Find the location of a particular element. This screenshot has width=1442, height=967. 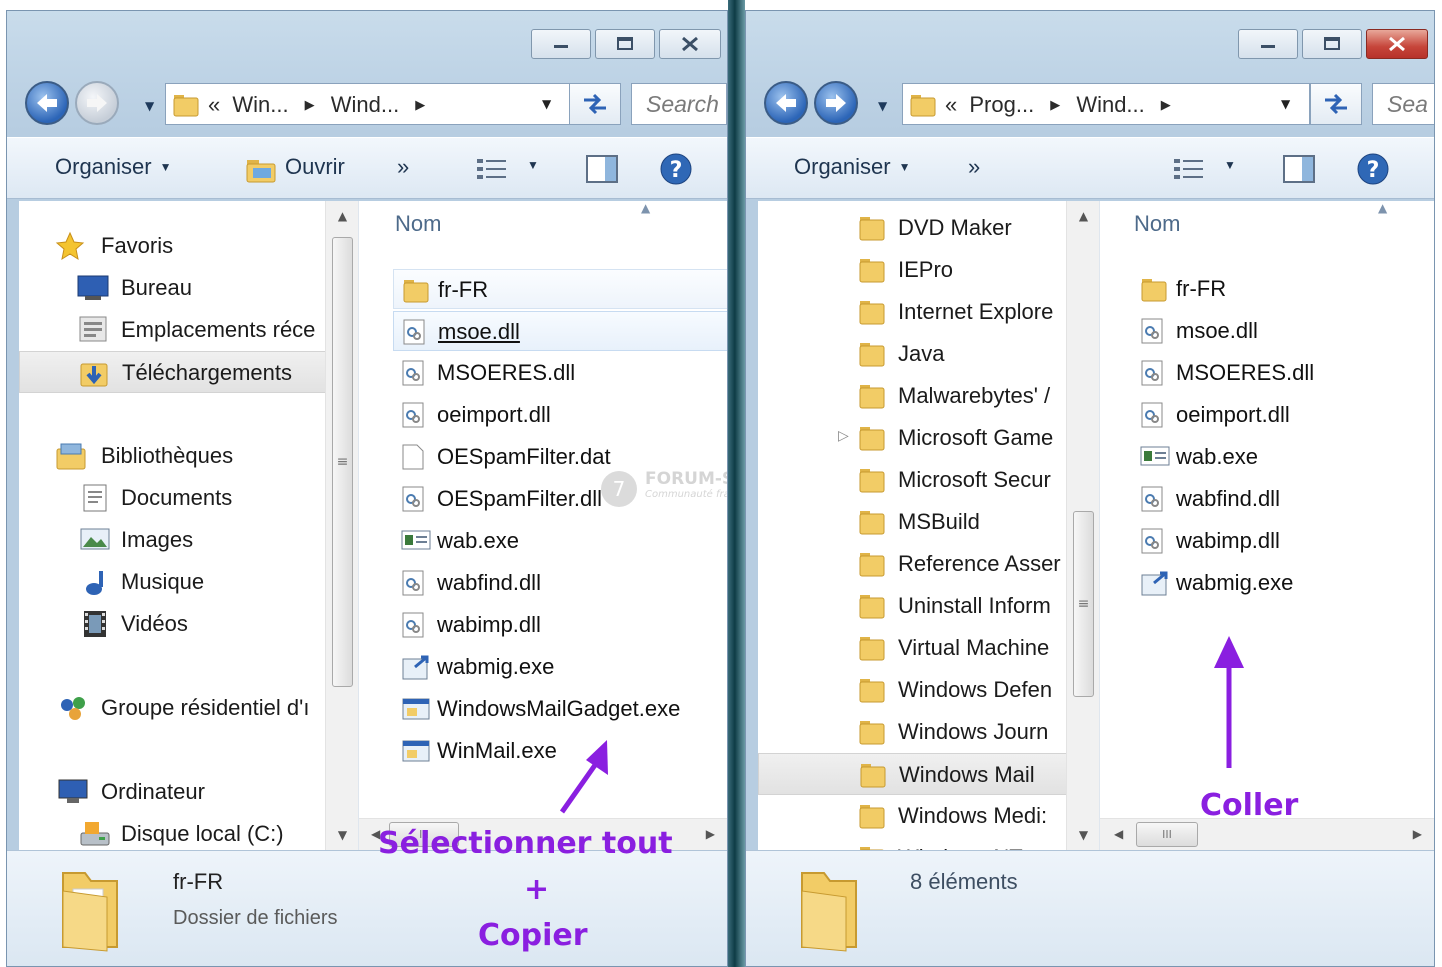

expand-arrow-icon: ▷ is located at coordinates (843, 435).